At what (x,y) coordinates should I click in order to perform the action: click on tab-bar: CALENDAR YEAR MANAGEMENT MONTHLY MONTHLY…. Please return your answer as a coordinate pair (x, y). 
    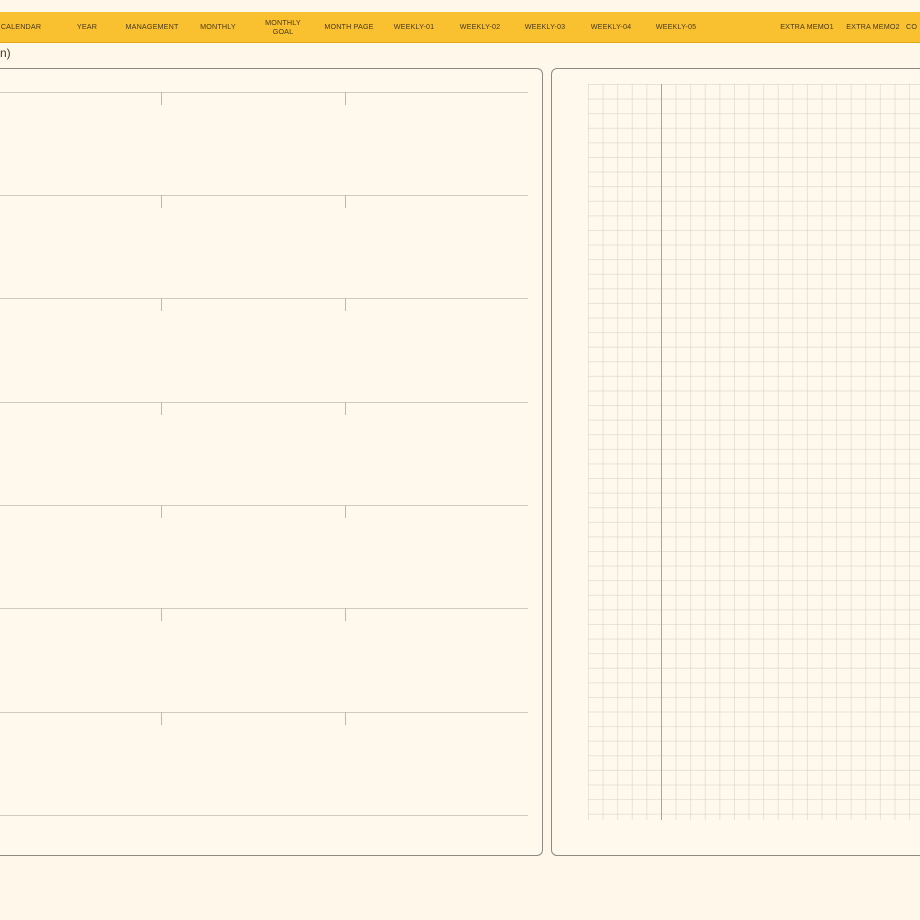
    Looking at the image, I should click on (460, 27).